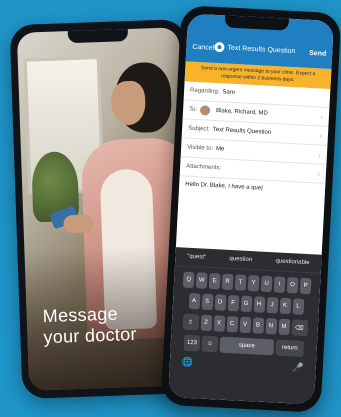 This screenshot has height=417, width=341. I want to click on delete-key-icon: ⌫, so click(299, 328).